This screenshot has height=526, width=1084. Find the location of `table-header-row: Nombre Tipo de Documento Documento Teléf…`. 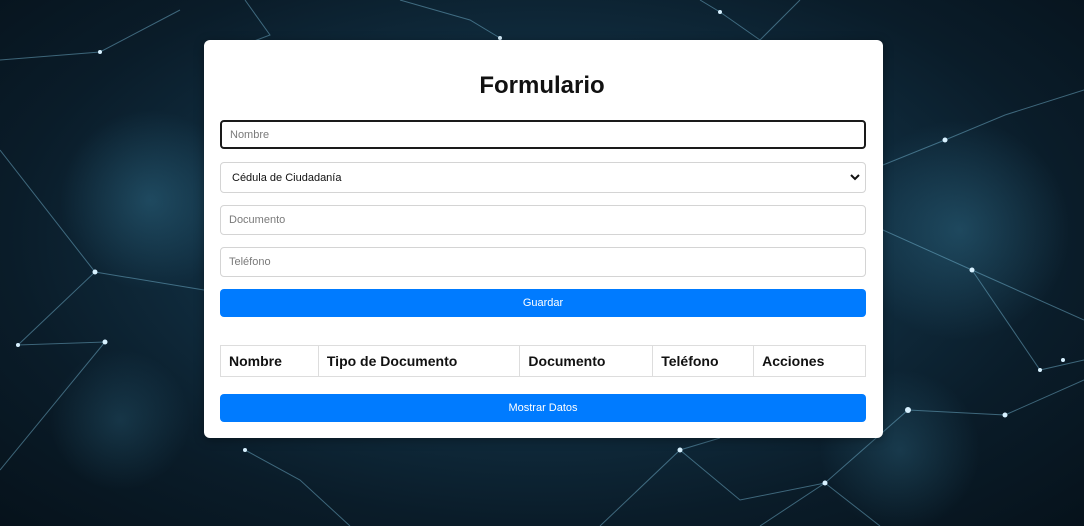

table-header-row: Nombre Tipo de Documento Documento Teléf… is located at coordinates (543, 361).